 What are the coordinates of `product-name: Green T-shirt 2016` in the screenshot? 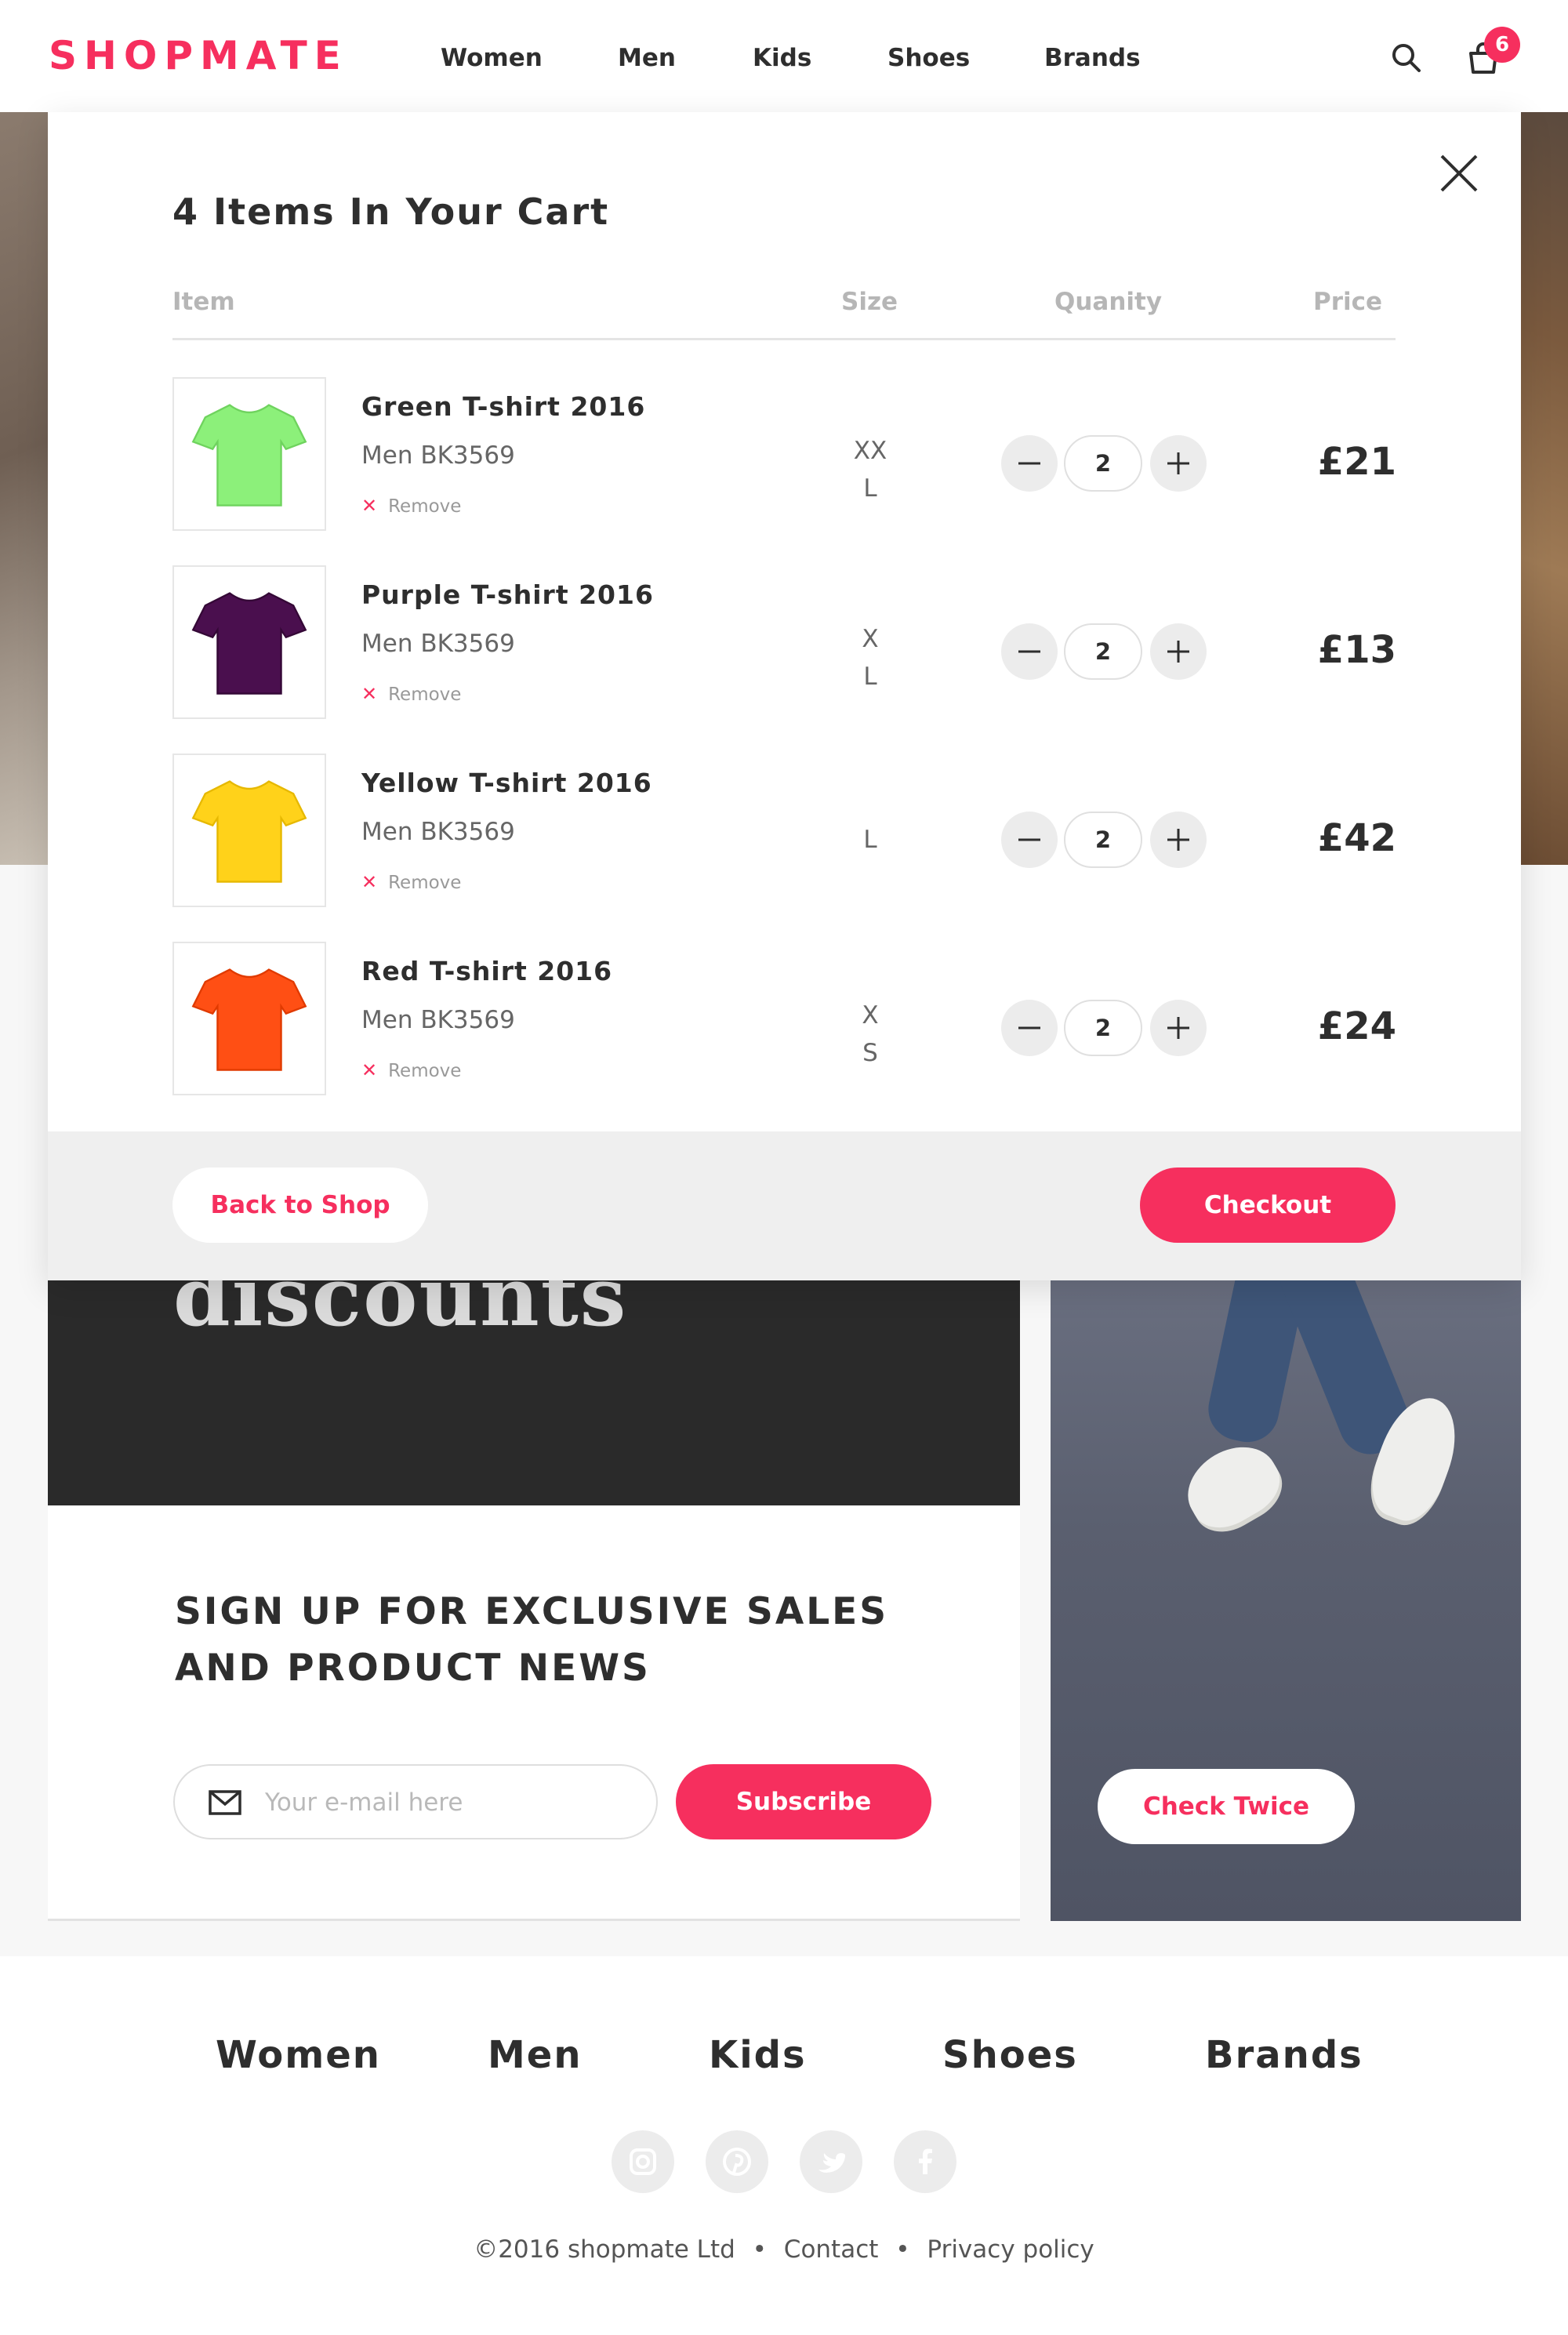 It's located at (503, 407).